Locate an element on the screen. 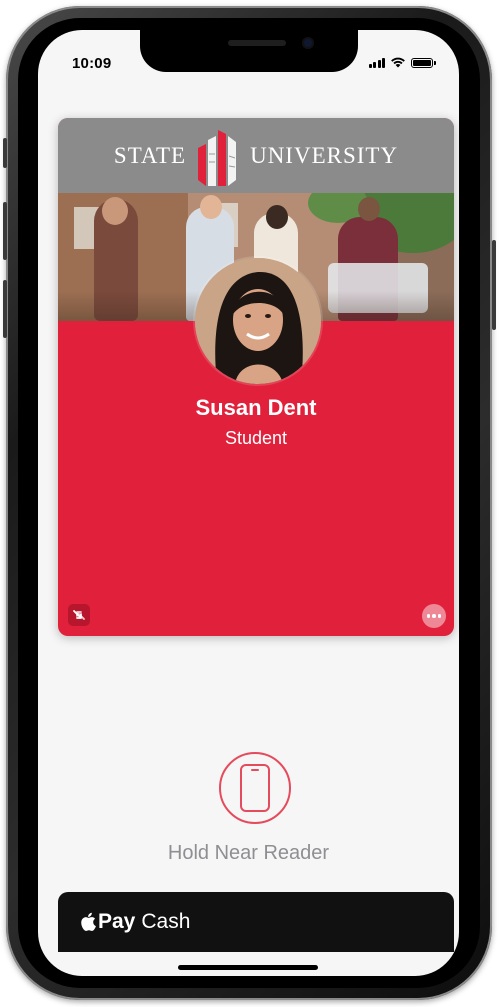  power-button is located at coordinates (494, 285).